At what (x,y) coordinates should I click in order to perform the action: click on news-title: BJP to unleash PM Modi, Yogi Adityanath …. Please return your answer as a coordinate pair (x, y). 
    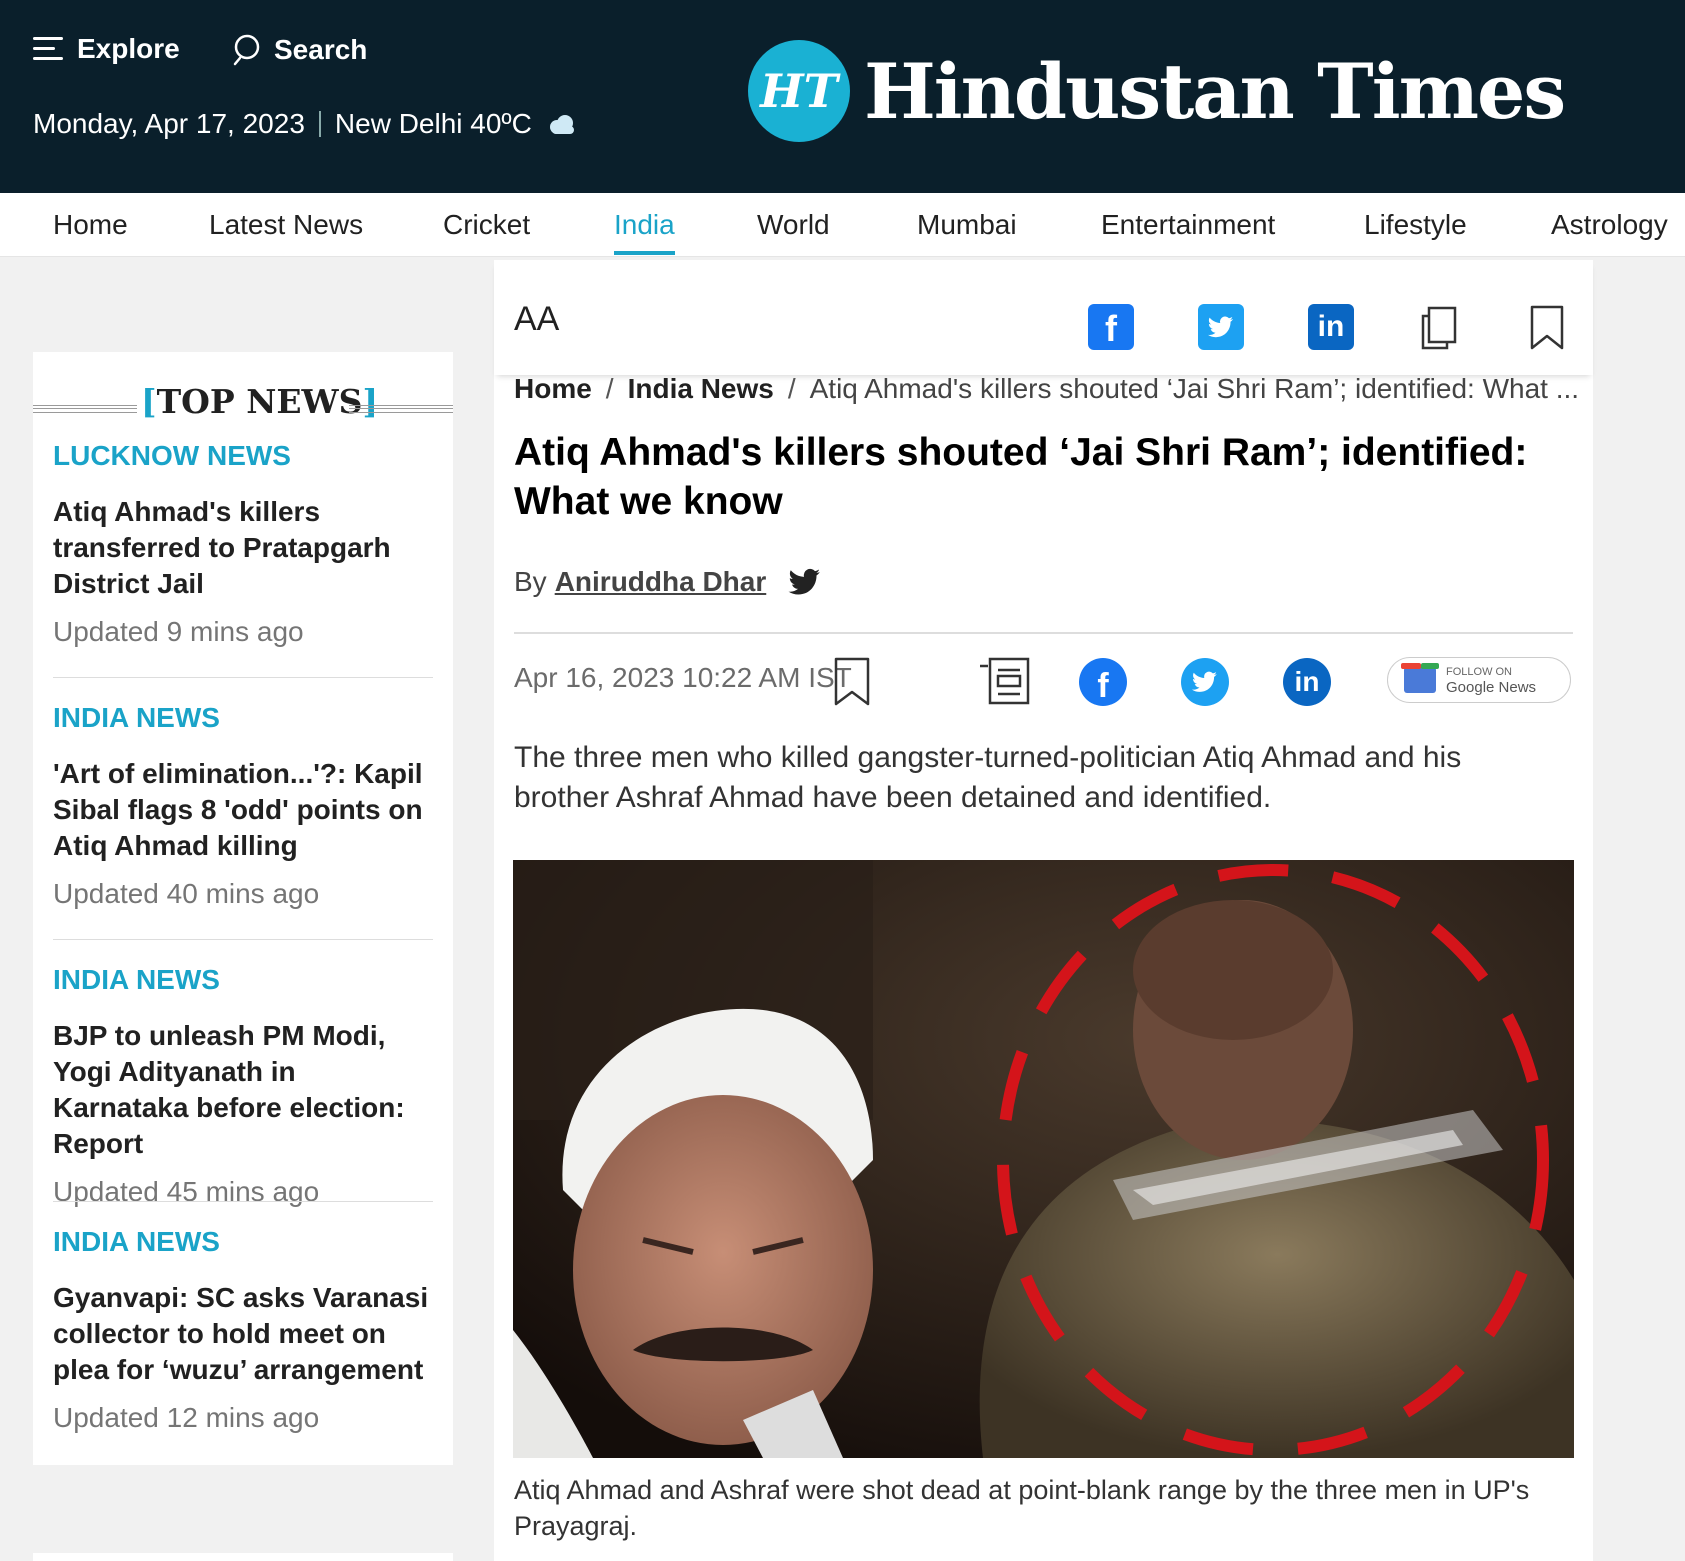
    Looking at the image, I should click on (243, 1090).